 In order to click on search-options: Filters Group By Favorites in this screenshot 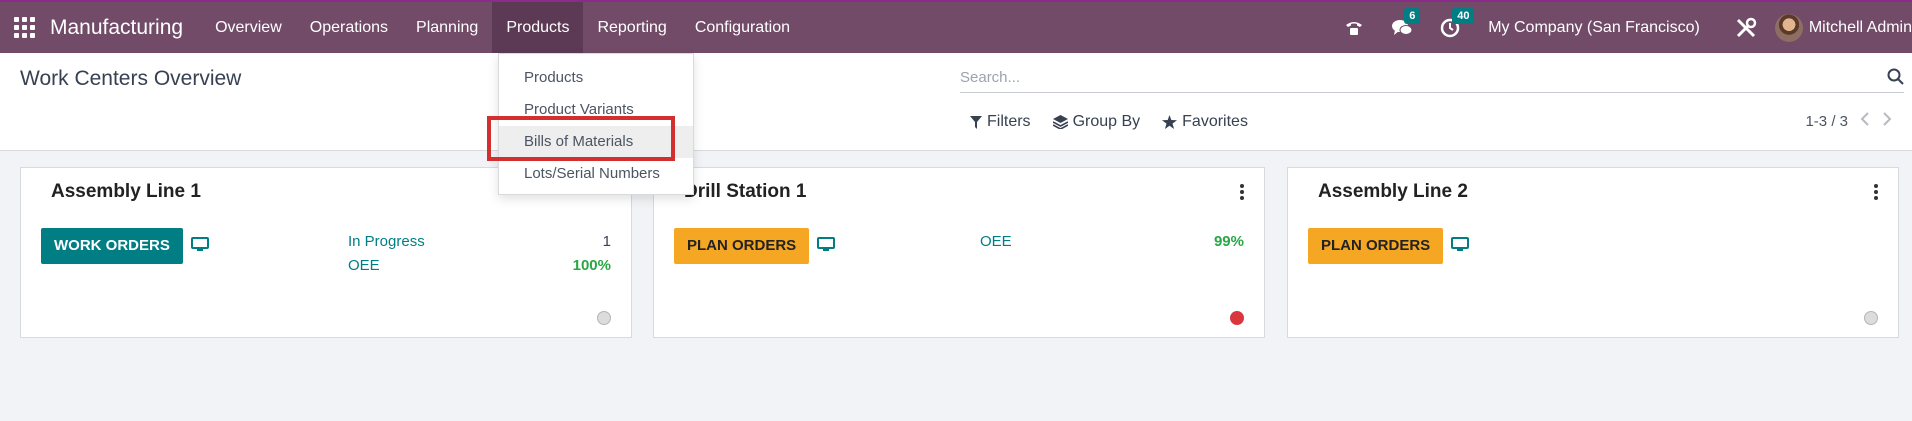, I will do `click(1109, 122)`.